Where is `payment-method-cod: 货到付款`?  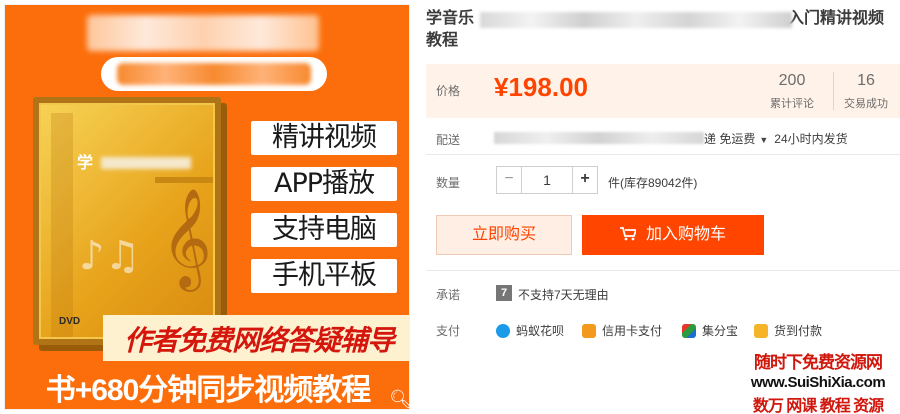 payment-method-cod: 货到付款 is located at coordinates (788, 330).